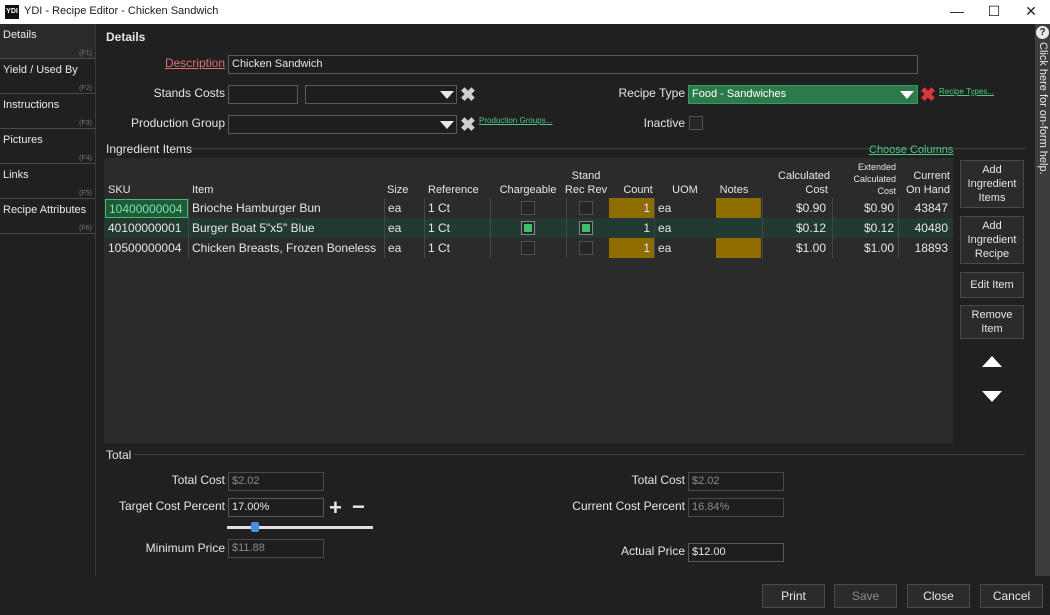 The width and height of the screenshot is (1050, 615). Describe the element at coordinates (47, 216) in the screenshot. I see `tab-recipe-attributes: Recipe Attributes (F6)` at that location.